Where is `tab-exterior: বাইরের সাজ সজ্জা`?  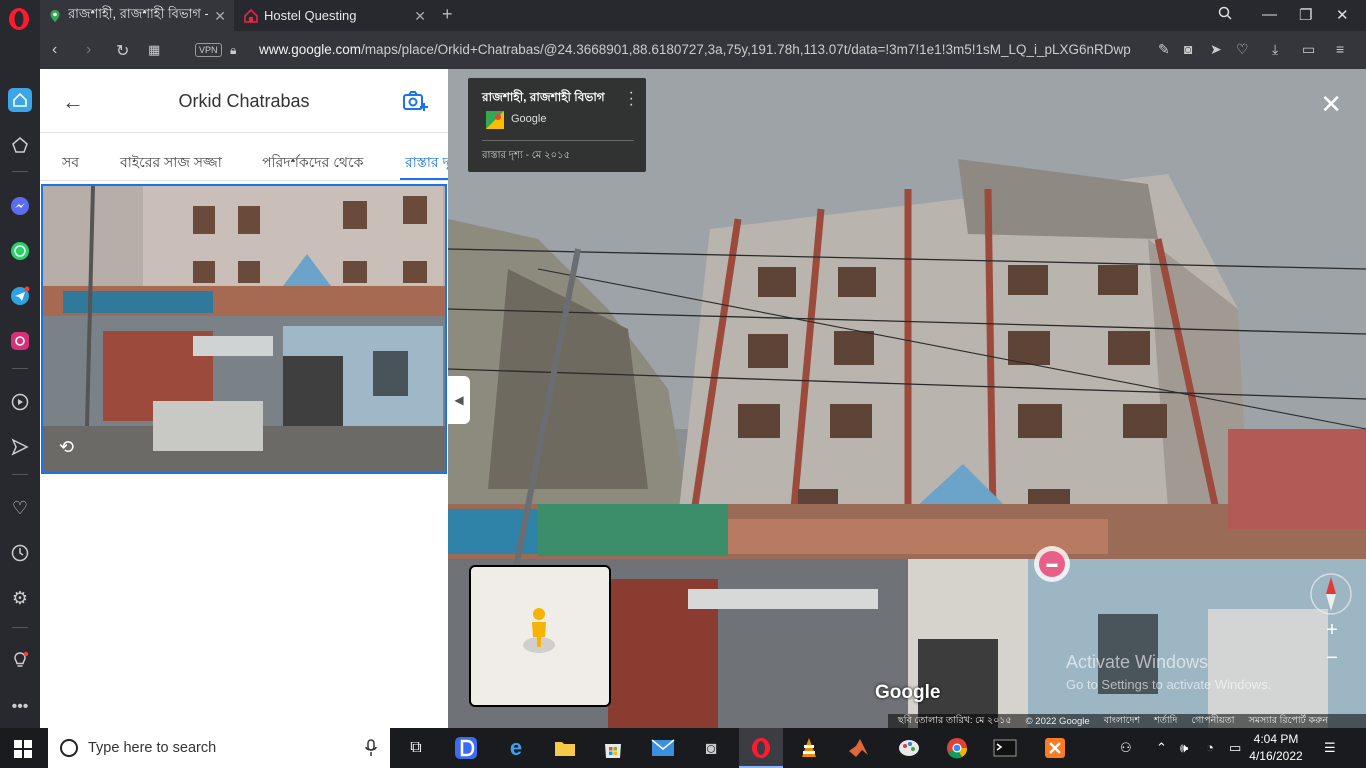
tab-exterior: বাইরের সাজ সজ্জা is located at coordinates (171, 163).